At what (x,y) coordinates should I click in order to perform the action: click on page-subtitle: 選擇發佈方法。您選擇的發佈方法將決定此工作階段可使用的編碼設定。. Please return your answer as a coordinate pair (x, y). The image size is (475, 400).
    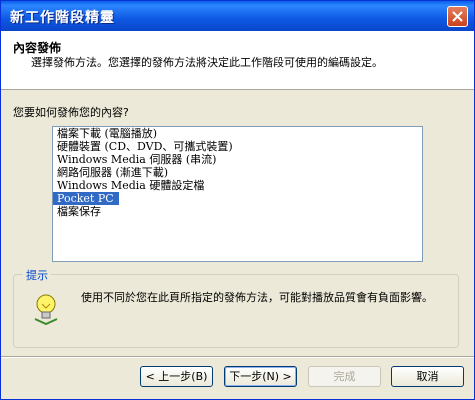
    Looking at the image, I should click on (207, 62).